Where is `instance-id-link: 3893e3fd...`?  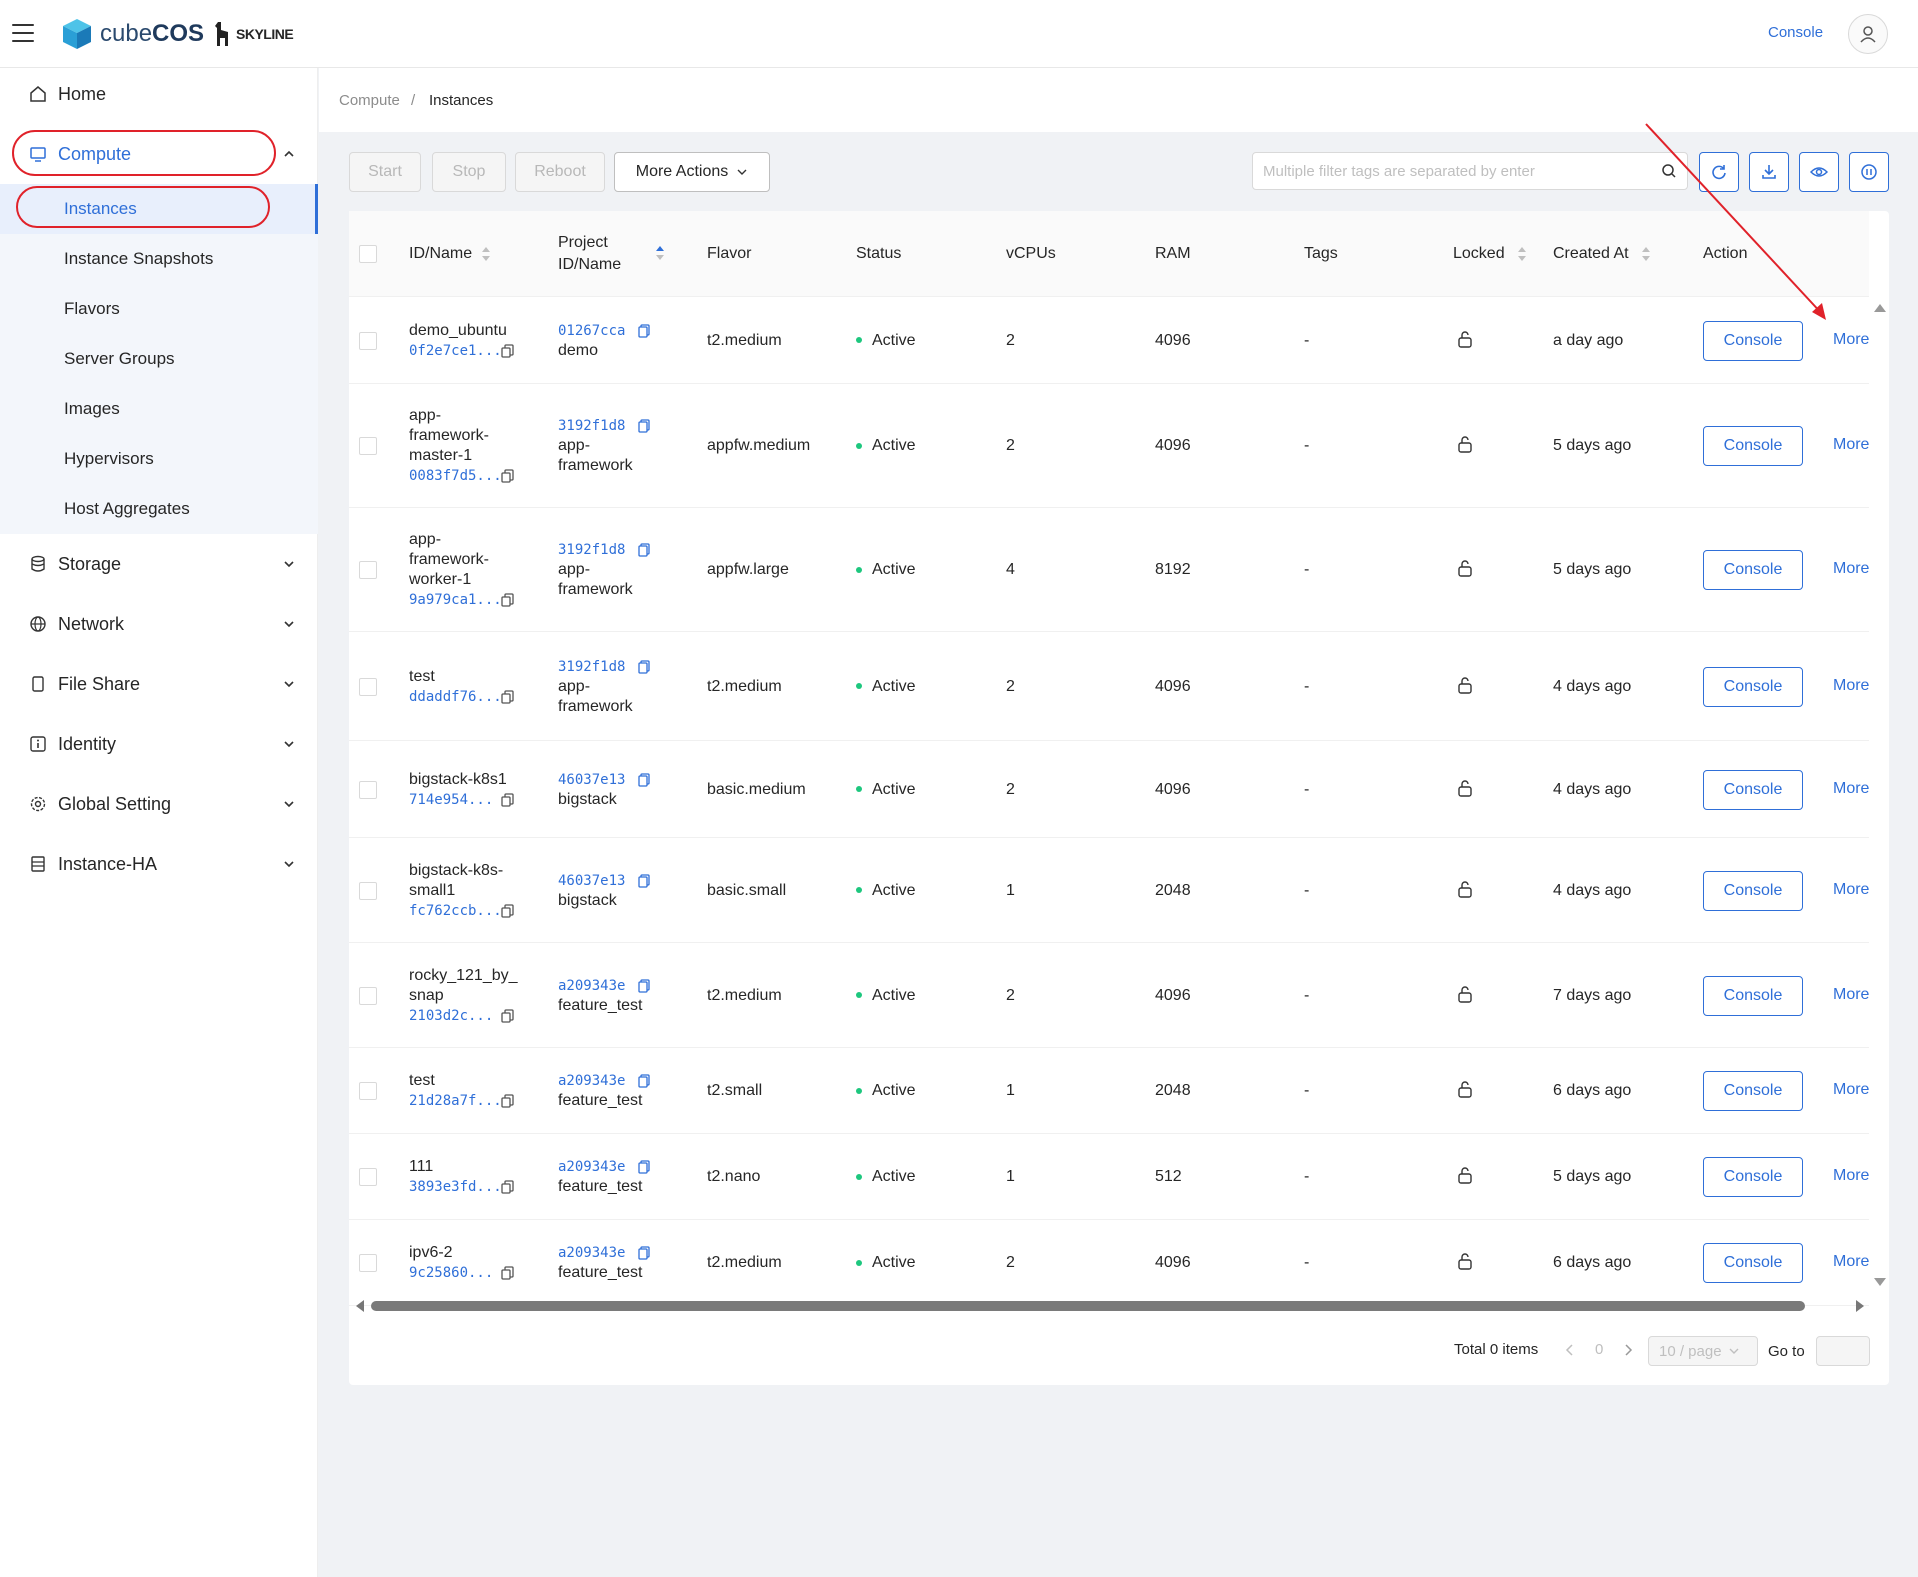
instance-id-link: 3893e3fd... is located at coordinates (455, 1187).